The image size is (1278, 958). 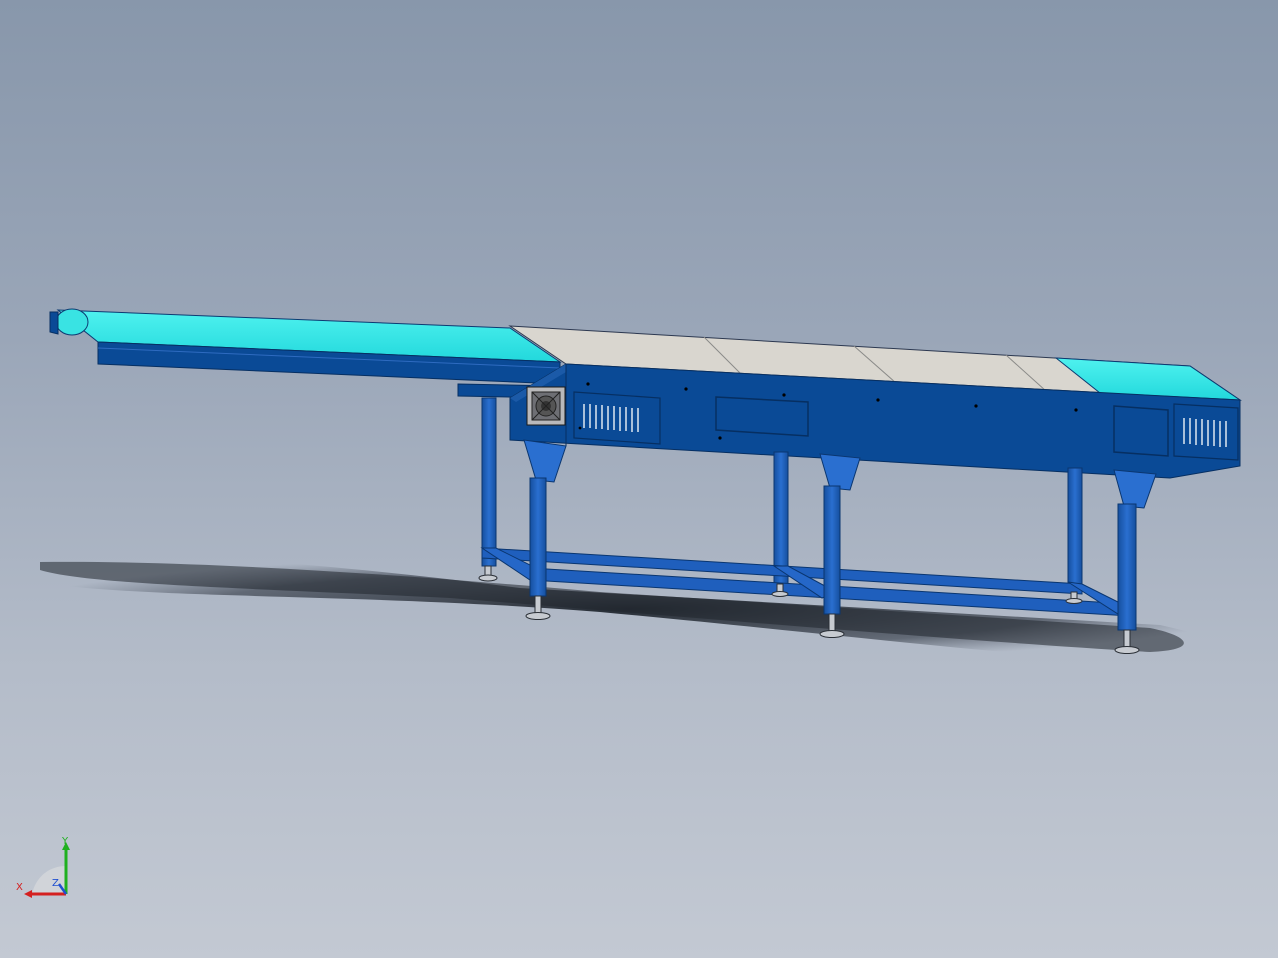 I want to click on x-axis-label: X, so click(x=19, y=887).